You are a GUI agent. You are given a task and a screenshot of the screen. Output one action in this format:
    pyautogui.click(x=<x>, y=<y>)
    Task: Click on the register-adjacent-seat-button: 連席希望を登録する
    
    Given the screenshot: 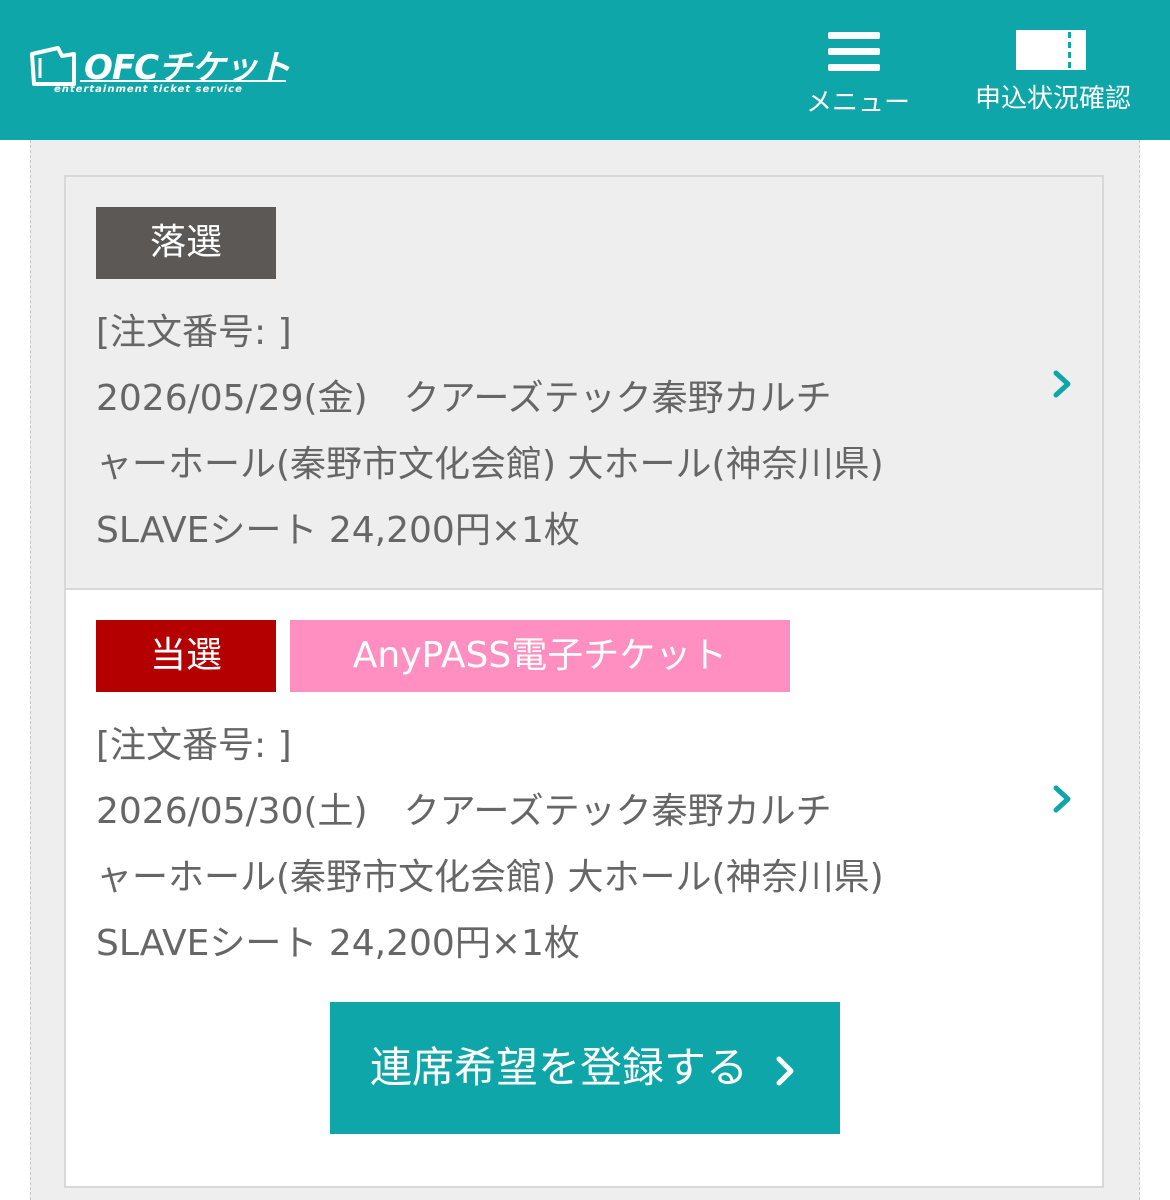 What is the action you would take?
    pyautogui.click(x=585, y=1068)
    